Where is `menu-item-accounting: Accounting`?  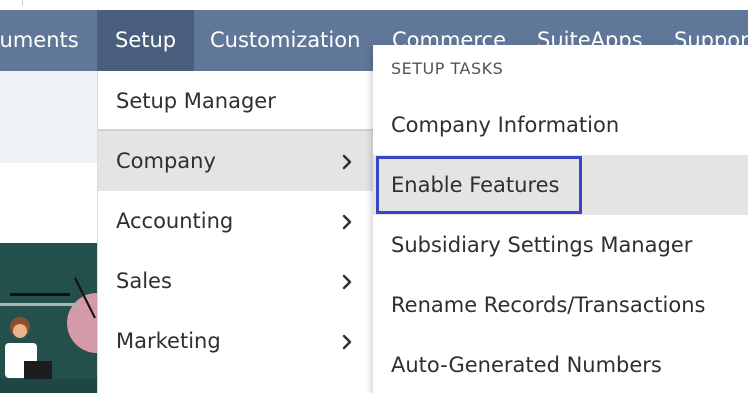 menu-item-accounting: Accounting is located at coordinates (236, 221).